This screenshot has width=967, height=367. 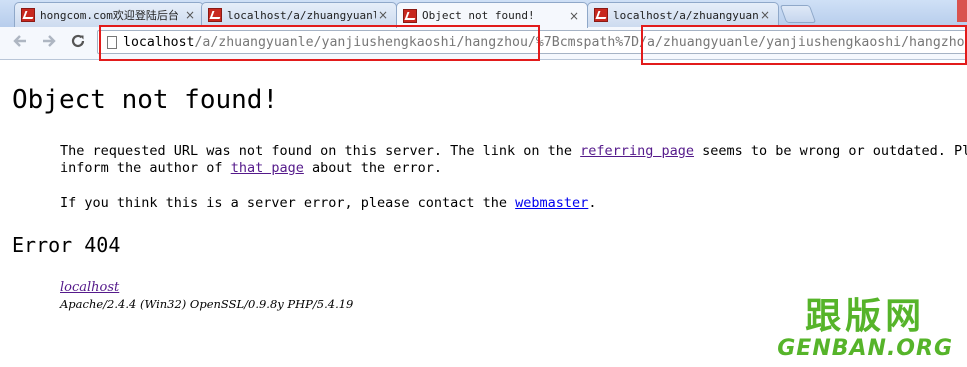 I want to click on url-host: localhost, so click(x=159, y=42).